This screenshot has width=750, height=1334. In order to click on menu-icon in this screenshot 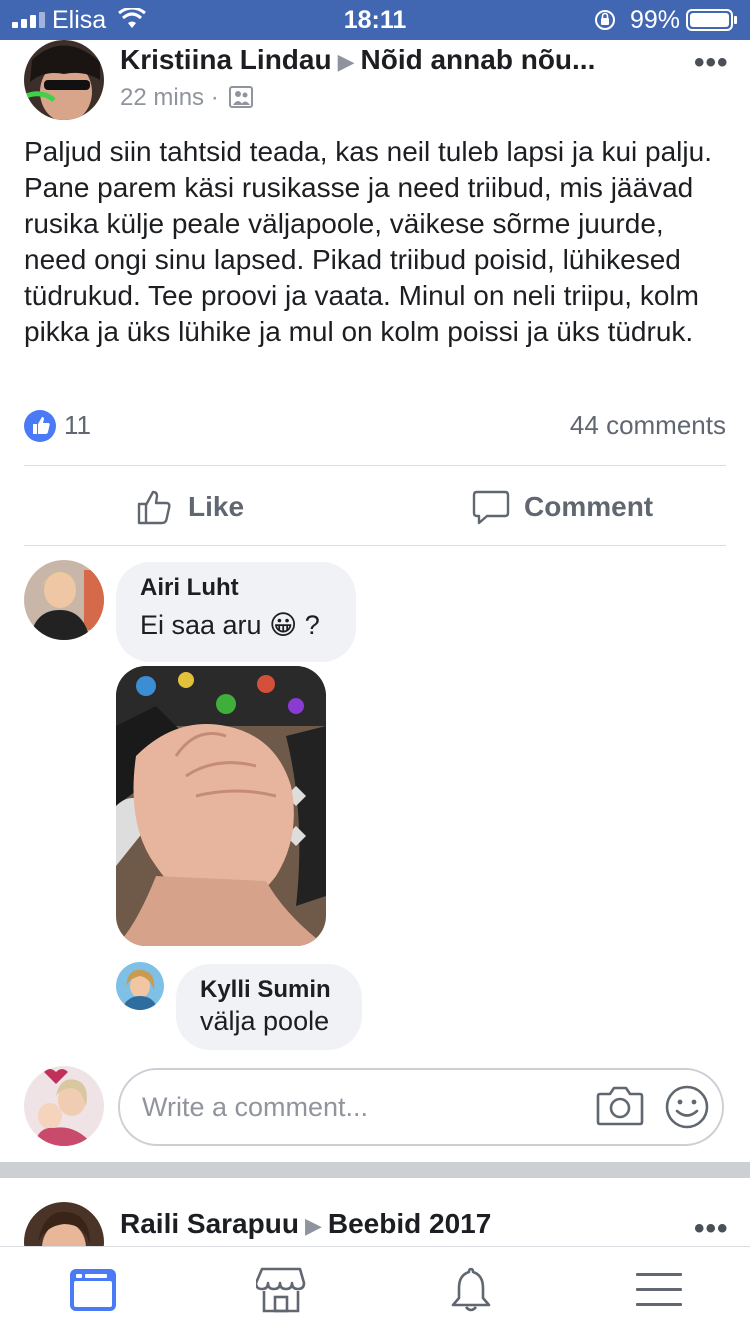, I will do `click(659, 1290)`.